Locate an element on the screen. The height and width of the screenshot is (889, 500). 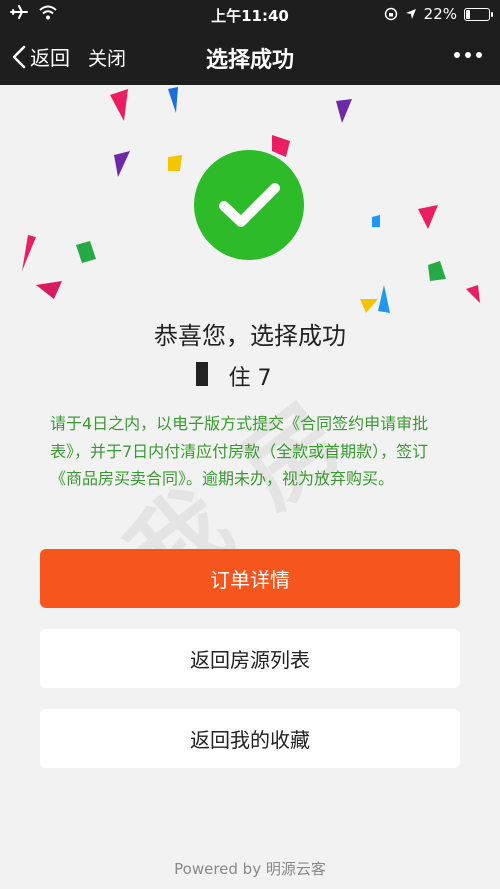
nav-bar: 返回 关闭 选择成功 is located at coordinates (250, 56).